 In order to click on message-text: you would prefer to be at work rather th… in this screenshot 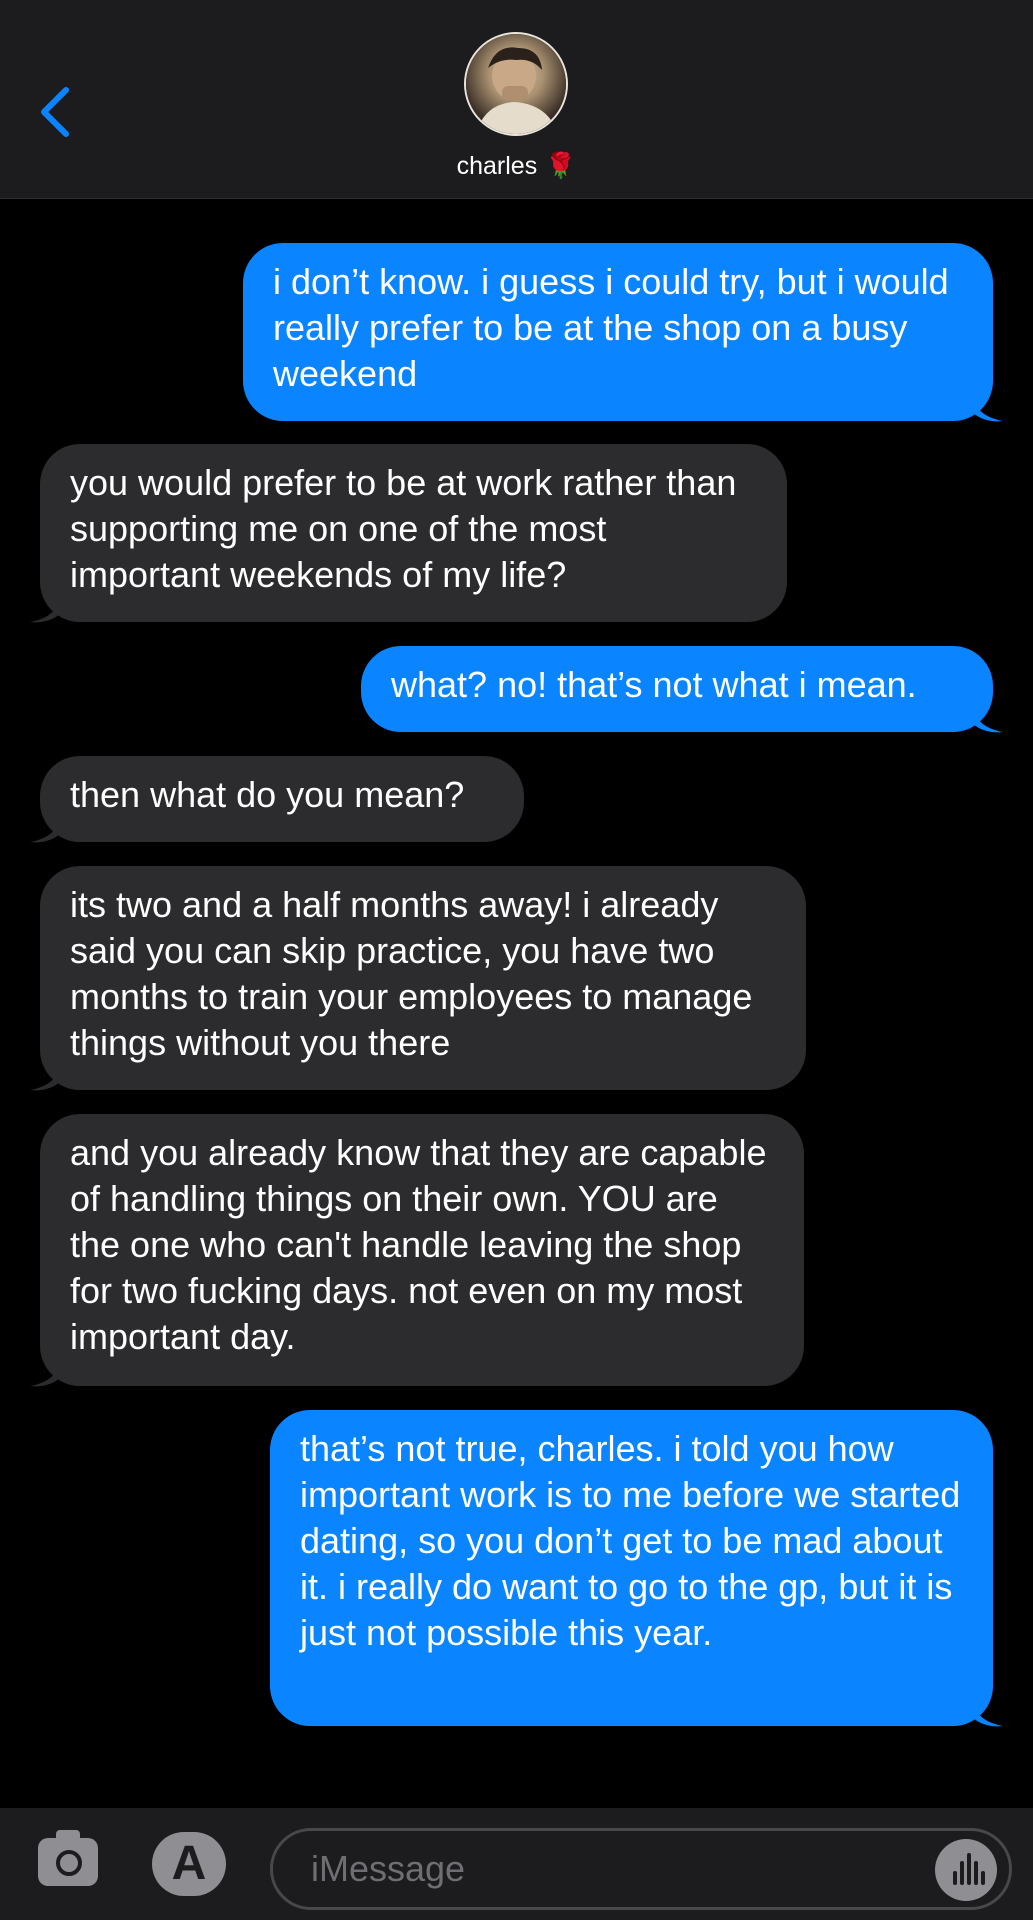, I will do `click(403, 528)`.